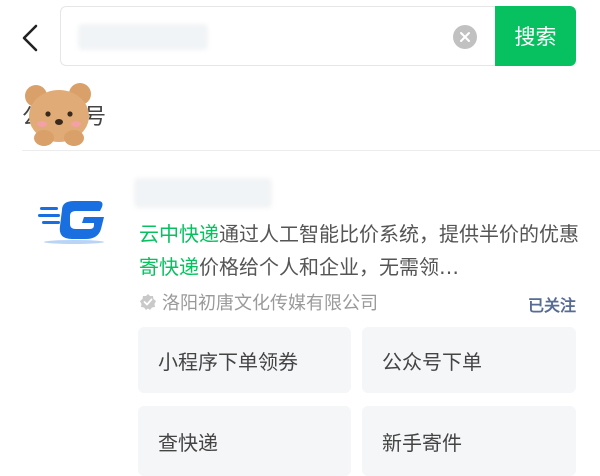 This screenshot has height=476, width=600. What do you see at coordinates (169, 267) in the screenshot?
I see `description-keyword: 寄快递` at bounding box center [169, 267].